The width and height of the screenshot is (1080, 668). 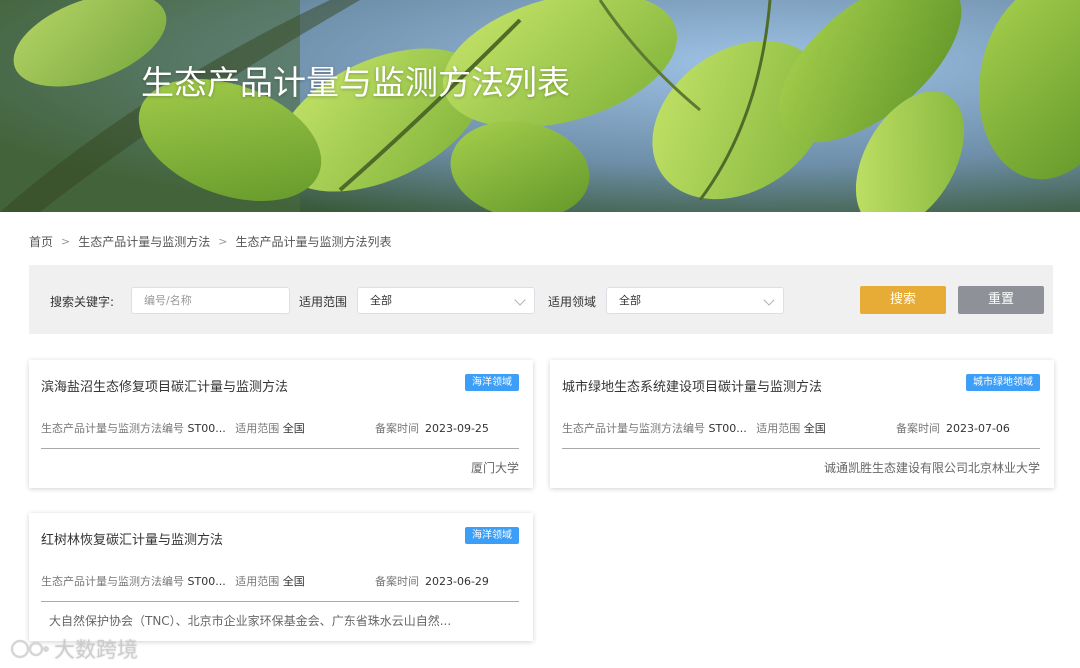 What do you see at coordinates (29, 649) in the screenshot?
I see `watermark-logo-icon` at bounding box center [29, 649].